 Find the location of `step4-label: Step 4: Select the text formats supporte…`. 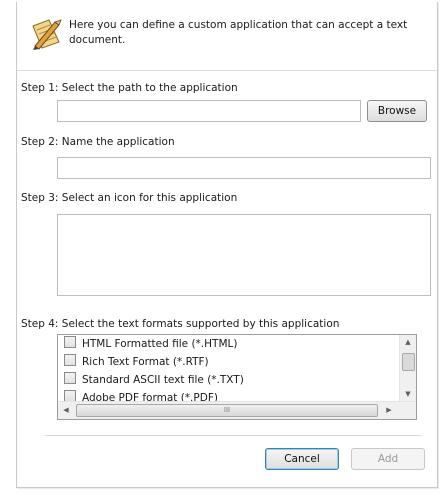

step4-label: Step 4: Select the text formats supporte… is located at coordinates (180, 324).